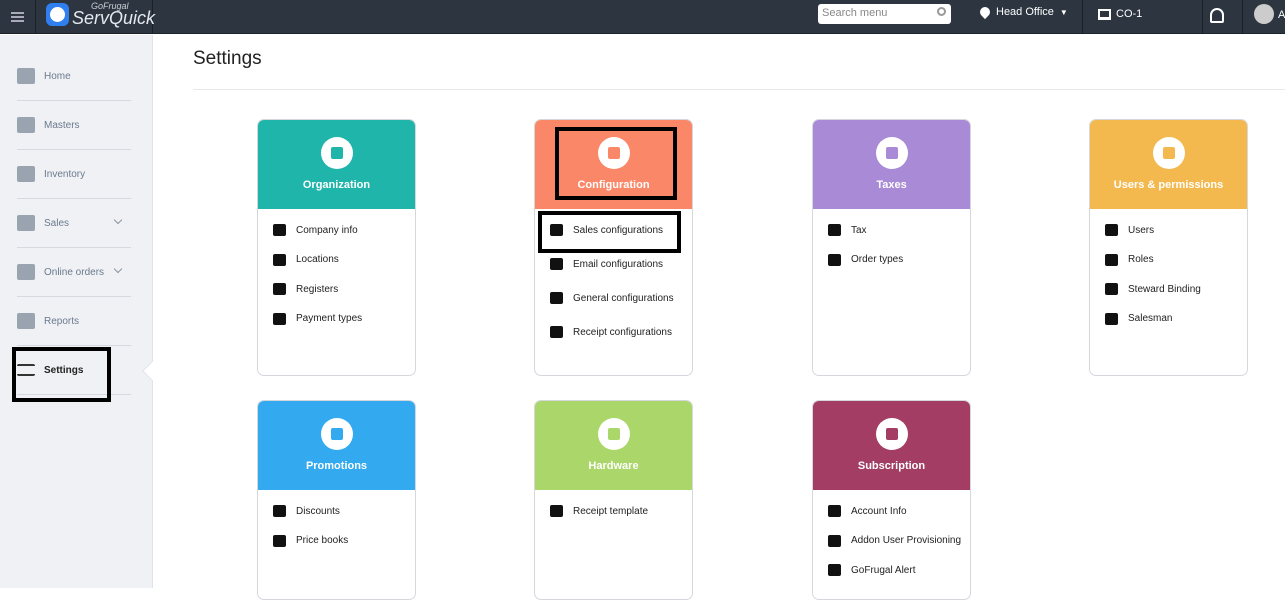  What do you see at coordinates (74, 223) in the screenshot?
I see `sidebar-item-sales: Sales` at bounding box center [74, 223].